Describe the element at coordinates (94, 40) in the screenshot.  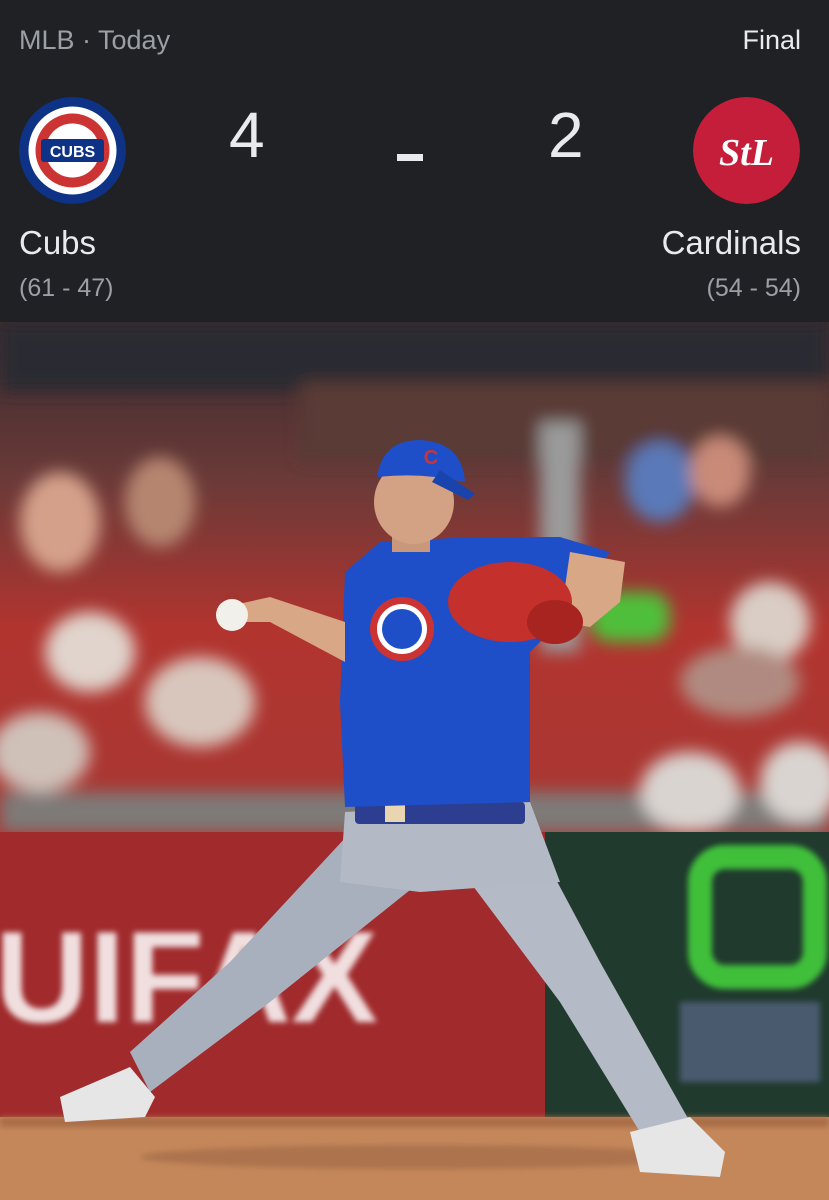
I see `league-label: MLB · Today` at that location.